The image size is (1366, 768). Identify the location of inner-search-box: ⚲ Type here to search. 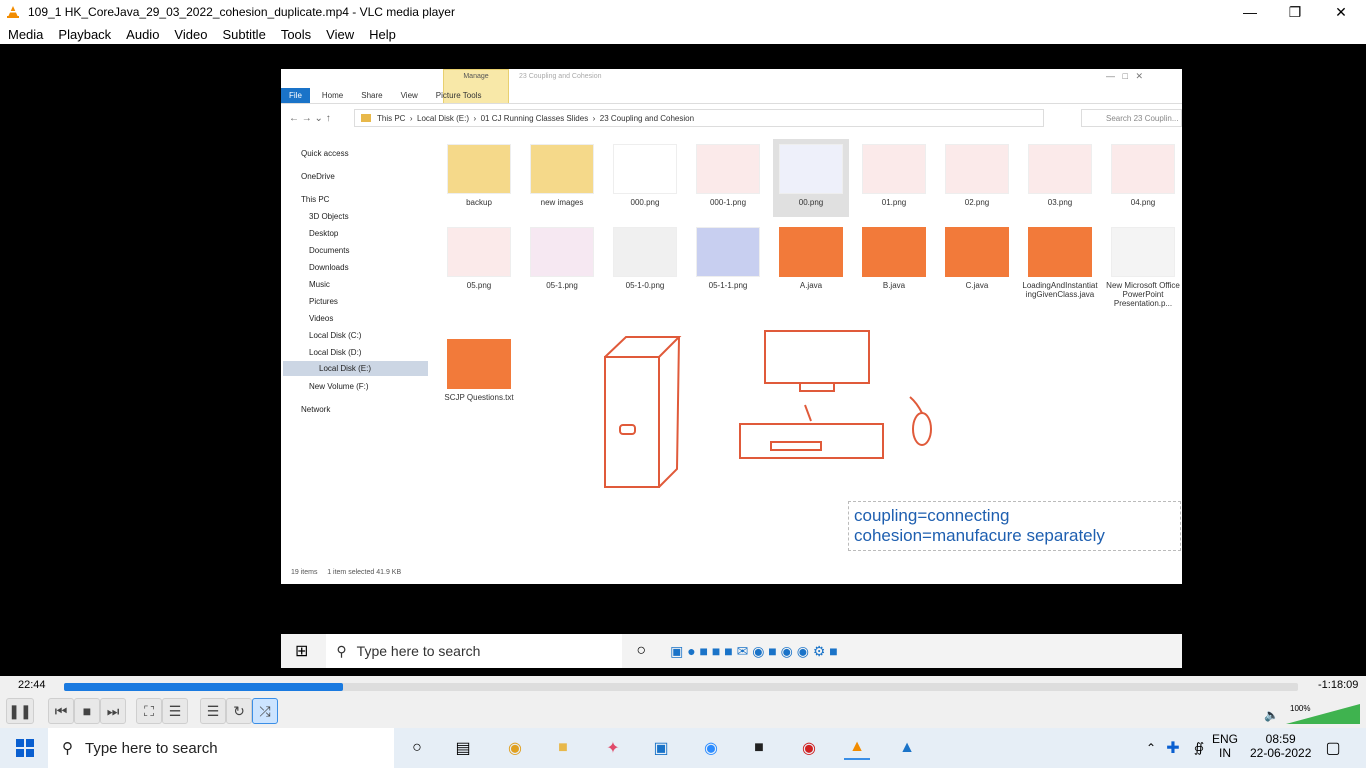
(474, 651).